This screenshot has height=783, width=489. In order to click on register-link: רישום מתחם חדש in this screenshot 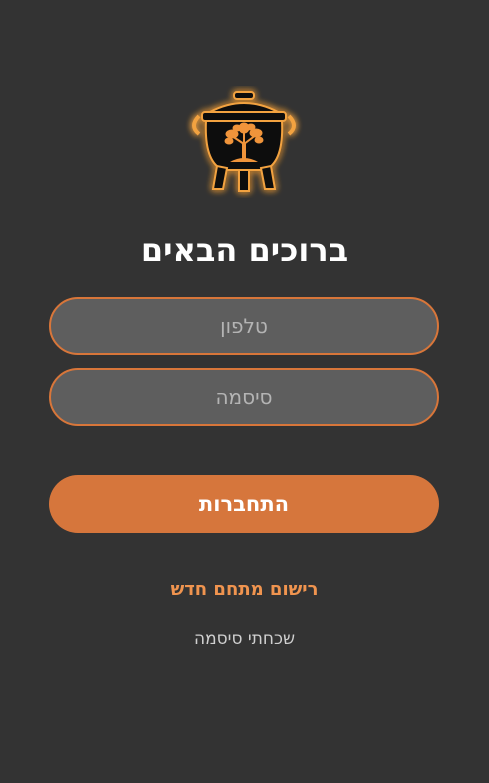, I will do `click(244, 590)`.